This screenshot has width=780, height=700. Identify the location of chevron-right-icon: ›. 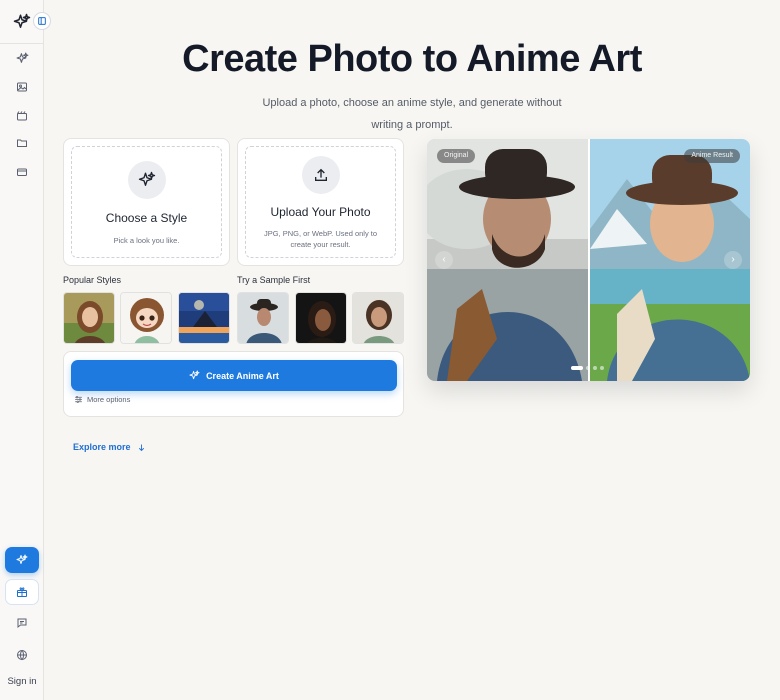
(733, 259).